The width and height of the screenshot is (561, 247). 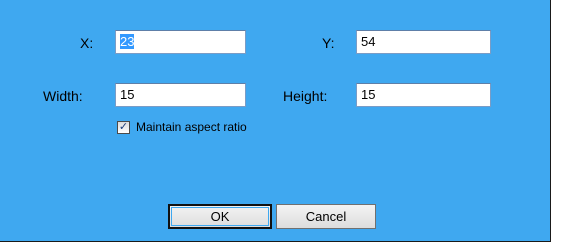 What do you see at coordinates (180, 42) in the screenshot?
I see `x-field: 23` at bounding box center [180, 42].